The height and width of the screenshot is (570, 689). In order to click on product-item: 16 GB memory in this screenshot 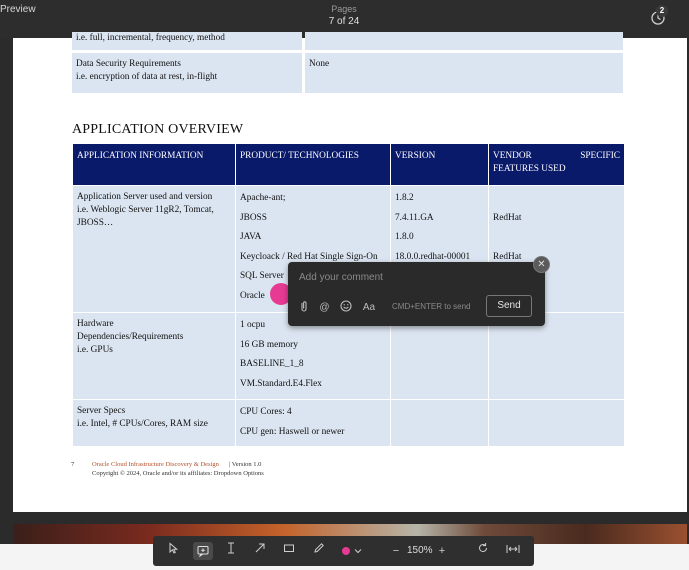, I will do `click(269, 344)`.